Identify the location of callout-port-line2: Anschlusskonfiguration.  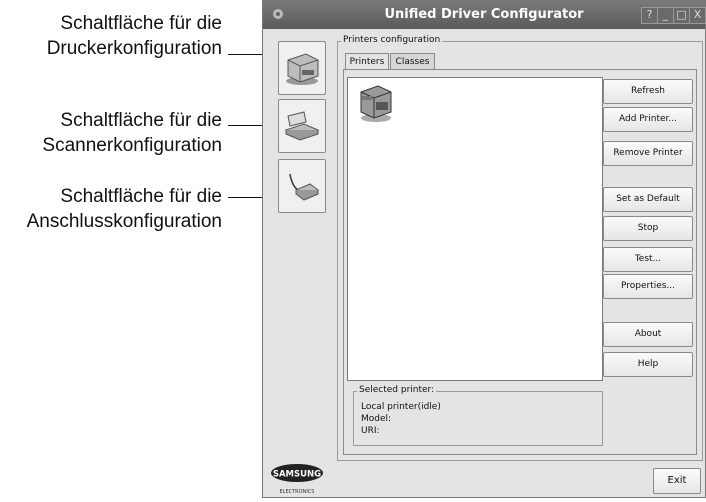
(124, 221).